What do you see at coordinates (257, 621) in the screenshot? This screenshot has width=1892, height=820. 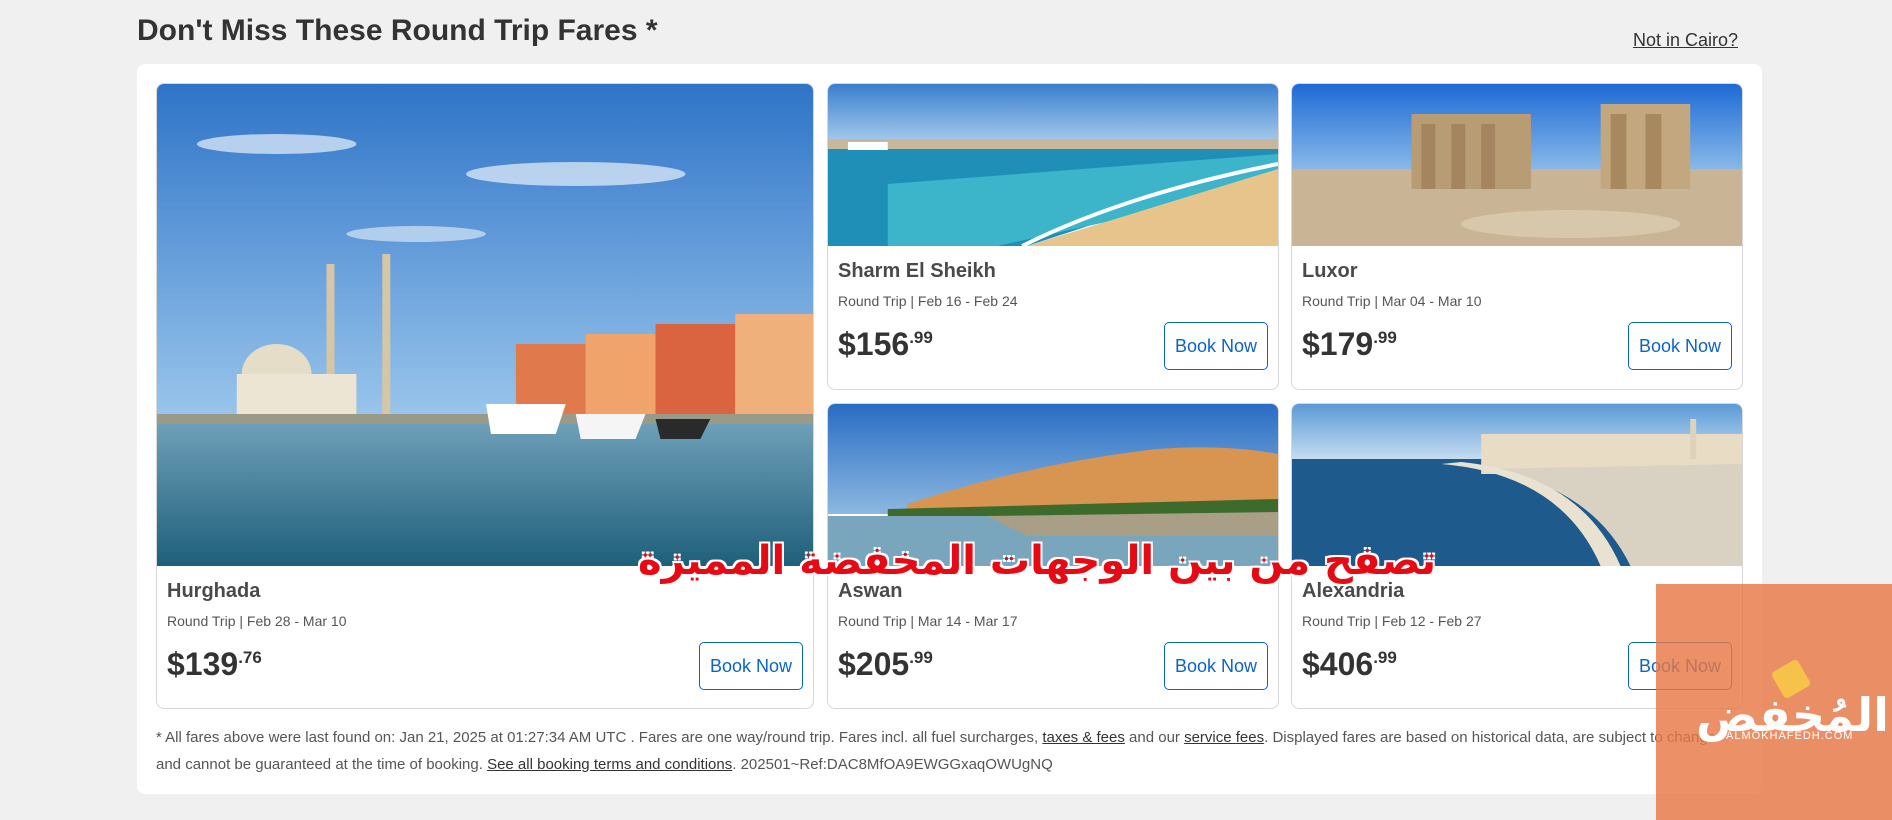 I see `trip-dates: Round Trip | Feb 28 - Mar 10` at bounding box center [257, 621].